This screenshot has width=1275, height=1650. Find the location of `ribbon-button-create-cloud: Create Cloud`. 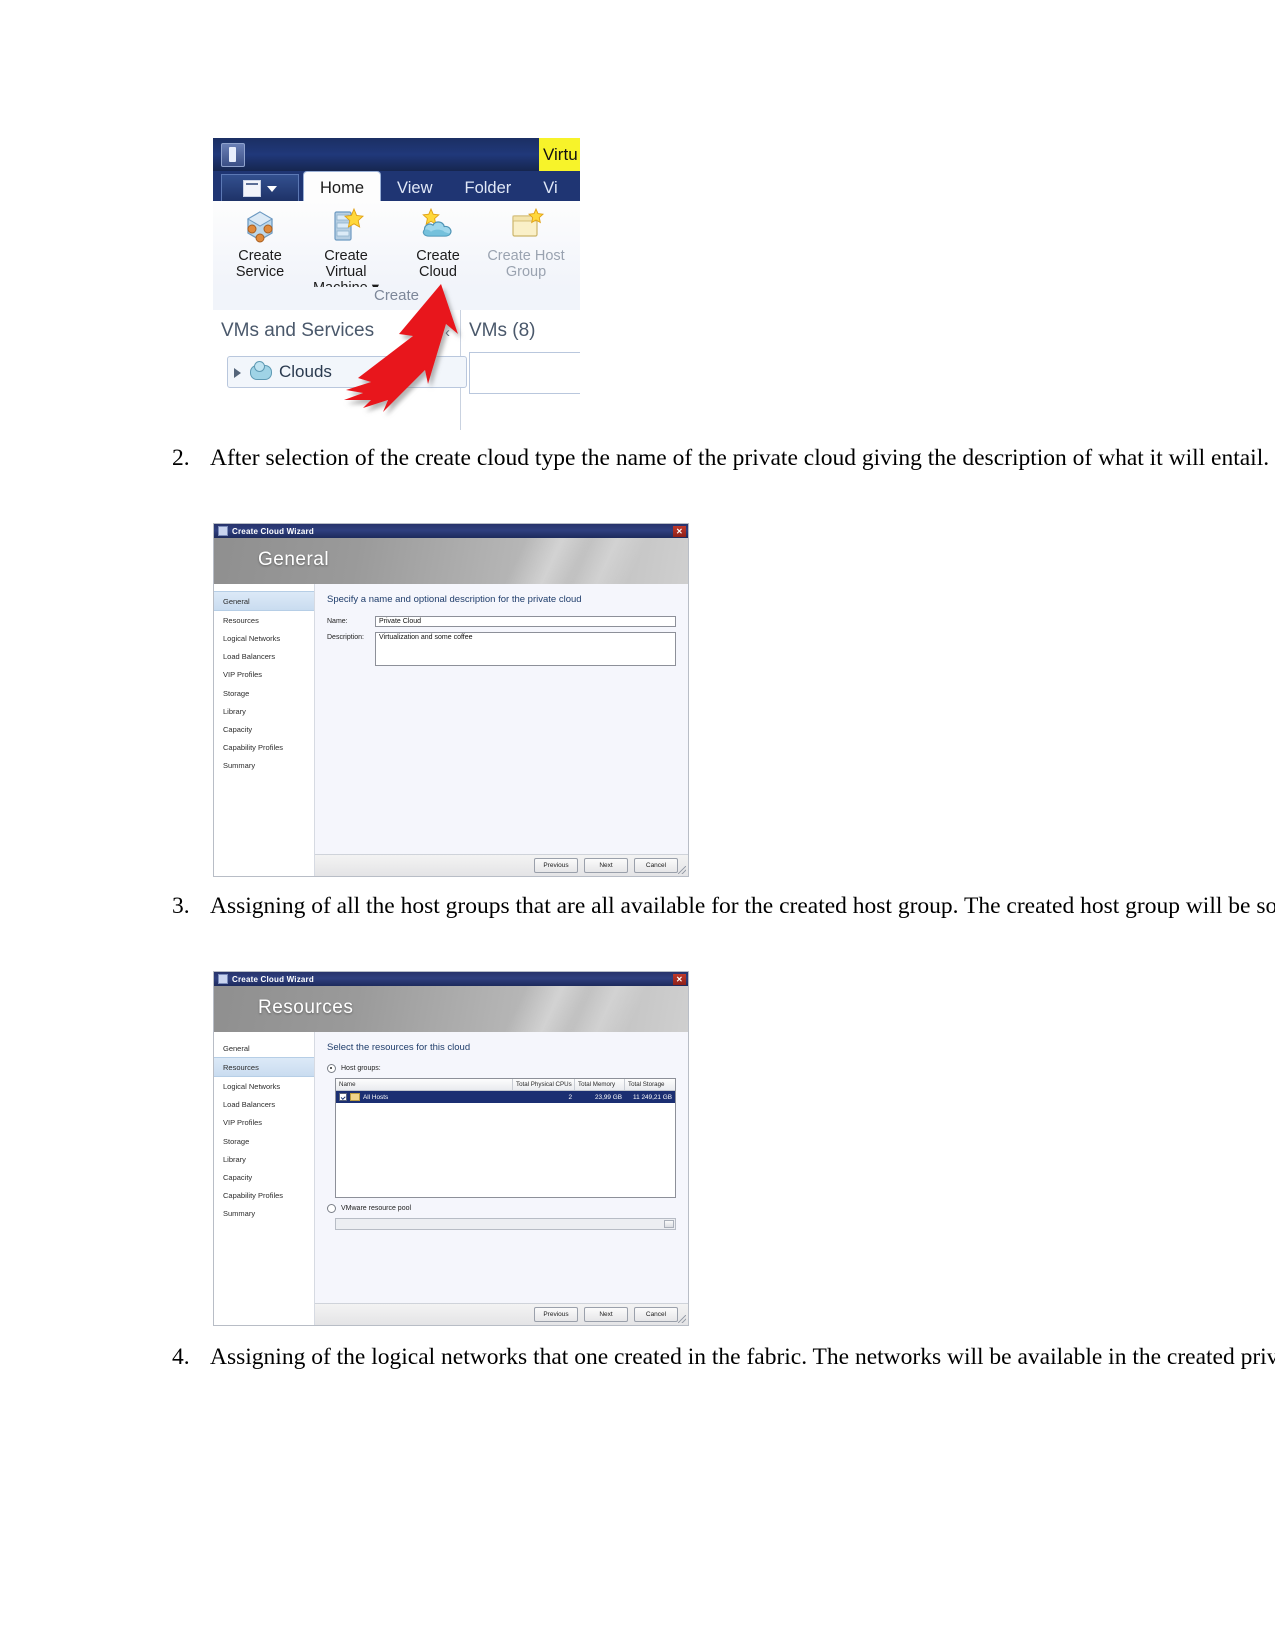

ribbon-button-create-cloud: Create Cloud is located at coordinates (438, 242).